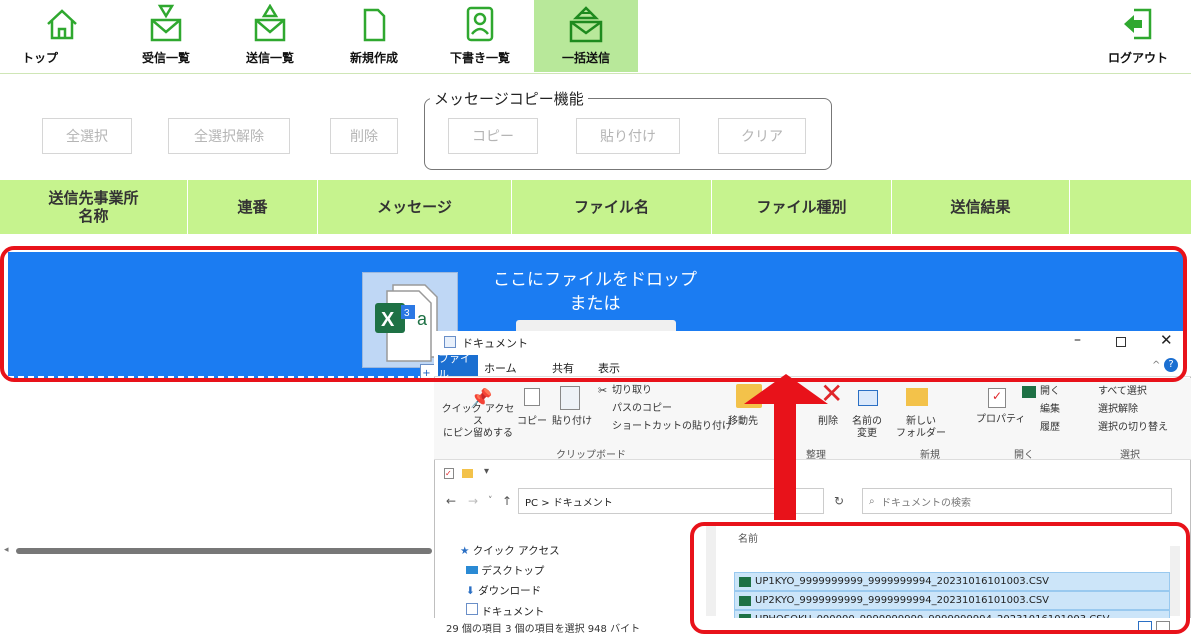 This screenshot has width=1191, height=635. Describe the element at coordinates (40, 58) in the screenshot. I see `nav-top-label: トップ` at that location.